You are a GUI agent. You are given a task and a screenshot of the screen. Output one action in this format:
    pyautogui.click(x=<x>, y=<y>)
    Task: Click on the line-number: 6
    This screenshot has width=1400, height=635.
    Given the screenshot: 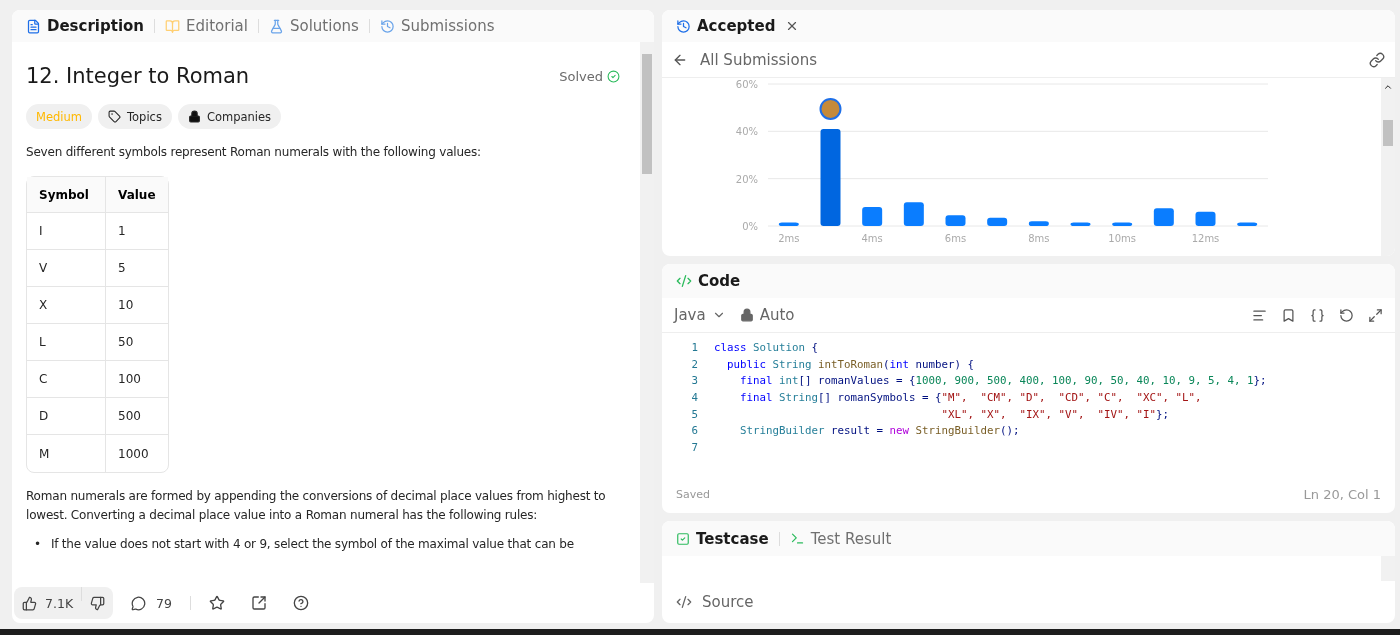 What is the action you would take?
    pyautogui.click(x=694, y=431)
    